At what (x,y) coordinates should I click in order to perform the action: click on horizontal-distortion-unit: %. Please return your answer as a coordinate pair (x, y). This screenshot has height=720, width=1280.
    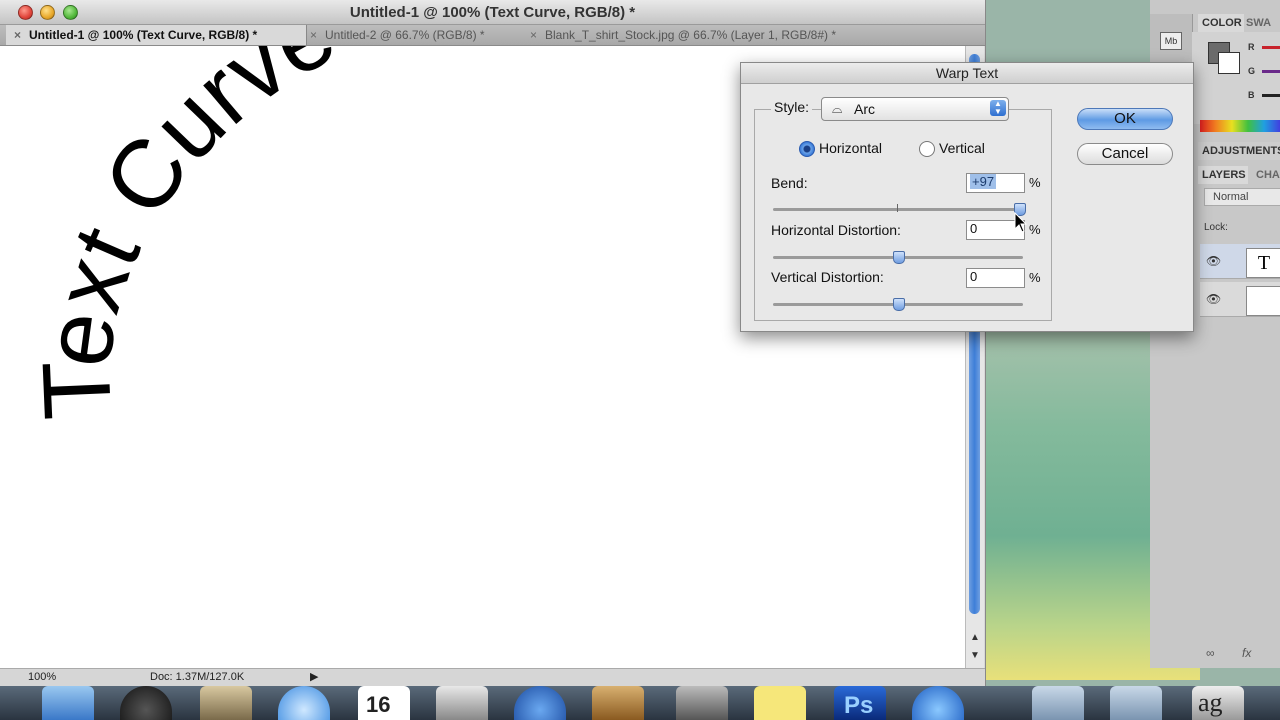
    Looking at the image, I should click on (1035, 229).